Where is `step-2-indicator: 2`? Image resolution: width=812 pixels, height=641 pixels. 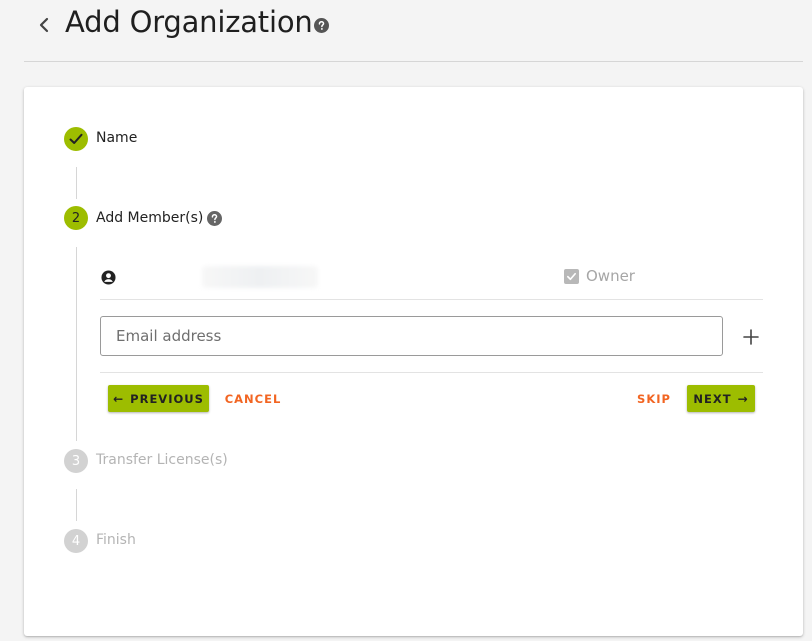 step-2-indicator: 2 is located at coordinates (76, 218).